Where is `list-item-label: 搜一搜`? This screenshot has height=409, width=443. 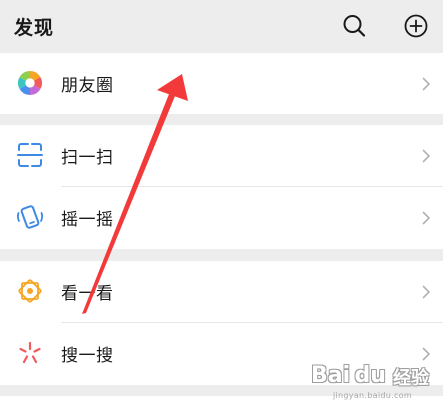 list-item-label: 搜一搜 is located at coordinates (87, 356).